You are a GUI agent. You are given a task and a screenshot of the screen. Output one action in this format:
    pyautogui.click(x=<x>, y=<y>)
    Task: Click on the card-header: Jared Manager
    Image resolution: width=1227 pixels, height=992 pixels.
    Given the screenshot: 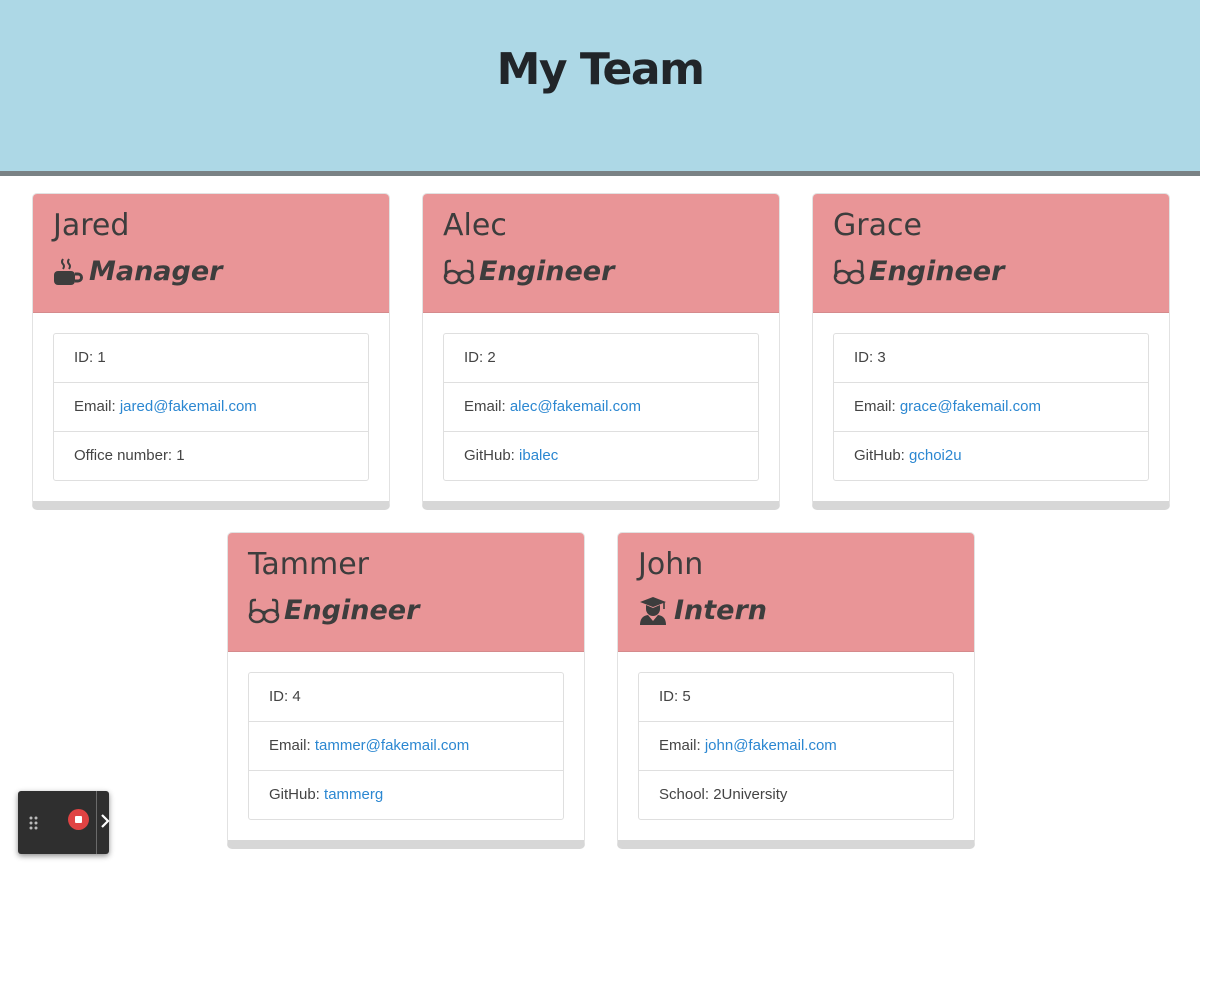 What is the action you would take?
    pyautogui.click(x=211, y=253)
    